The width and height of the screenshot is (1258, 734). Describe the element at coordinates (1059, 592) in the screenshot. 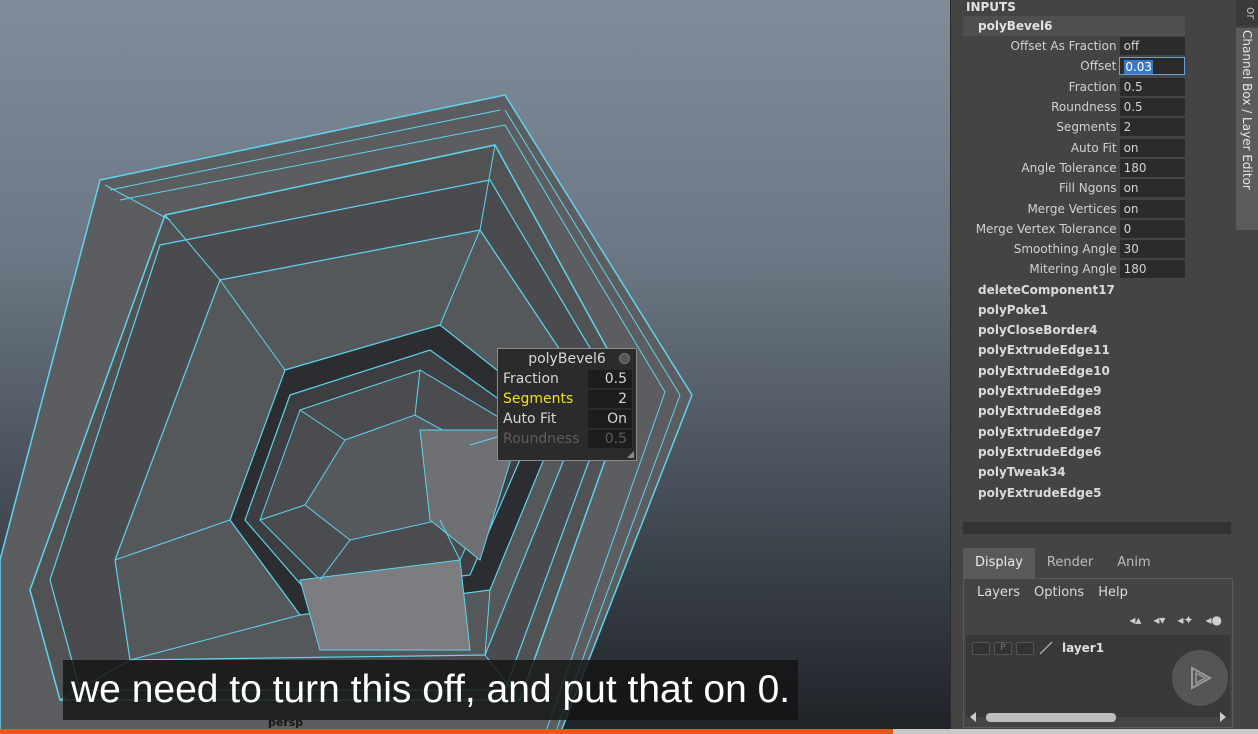

I see `menu-options: Options` at that location.